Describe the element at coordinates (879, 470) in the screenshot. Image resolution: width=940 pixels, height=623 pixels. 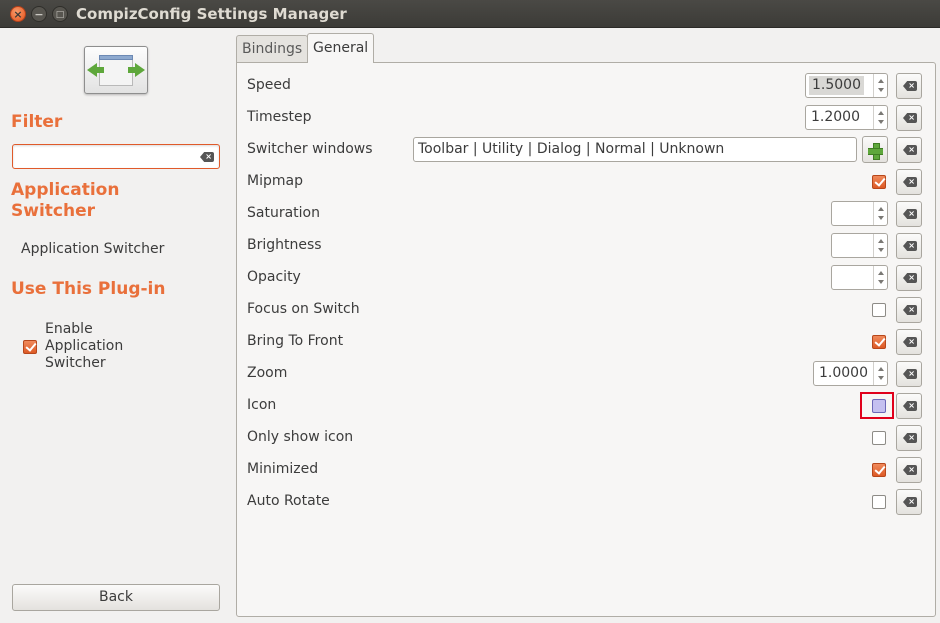
I see `minimized-checkbox` at that location.